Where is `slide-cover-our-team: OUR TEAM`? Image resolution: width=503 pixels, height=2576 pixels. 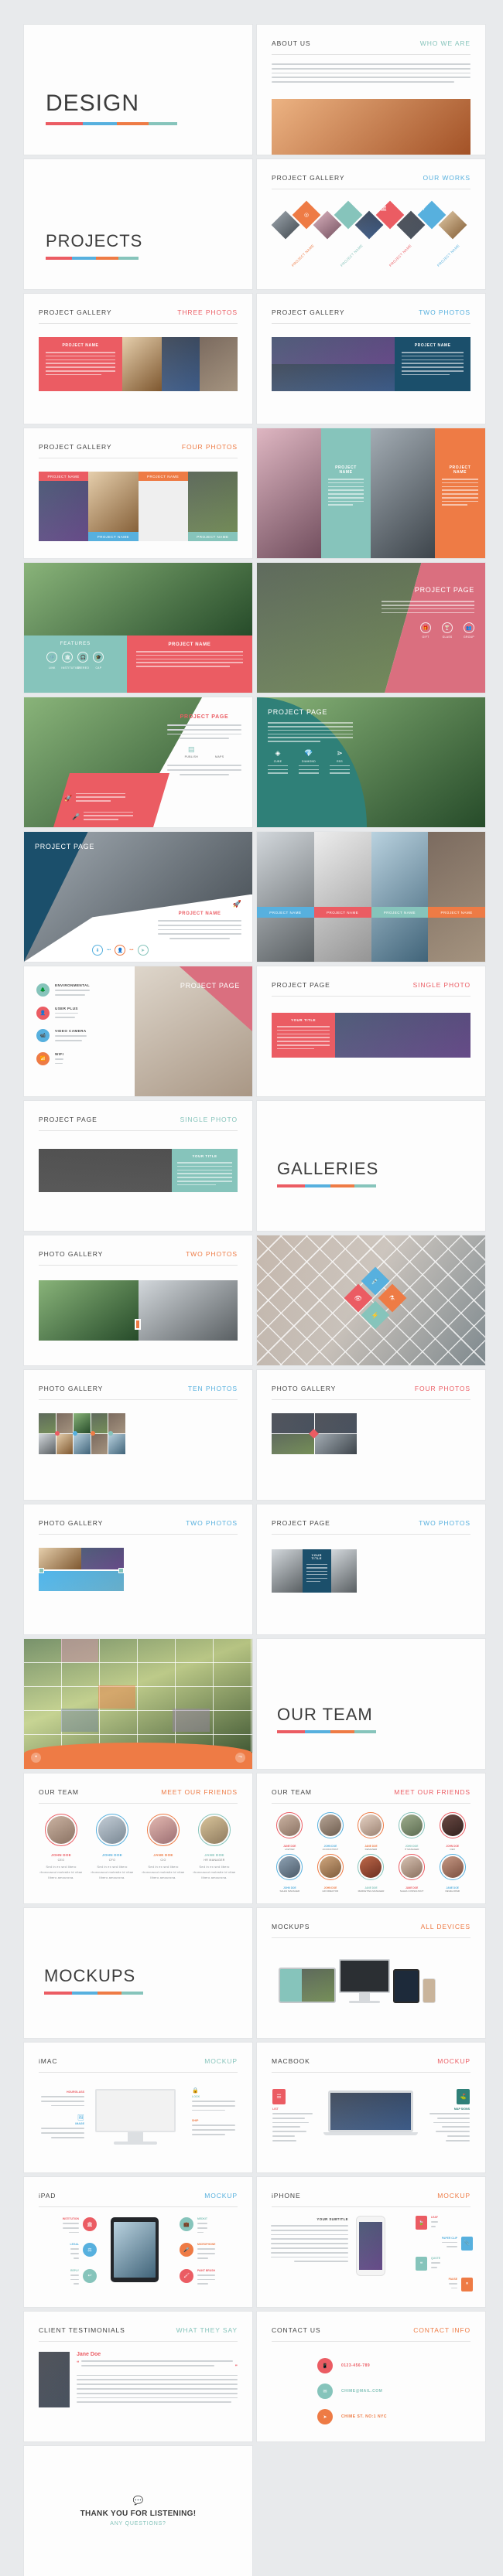 slide-cover-our-team: OUR TEAM is located at coordinates (371, 1704).